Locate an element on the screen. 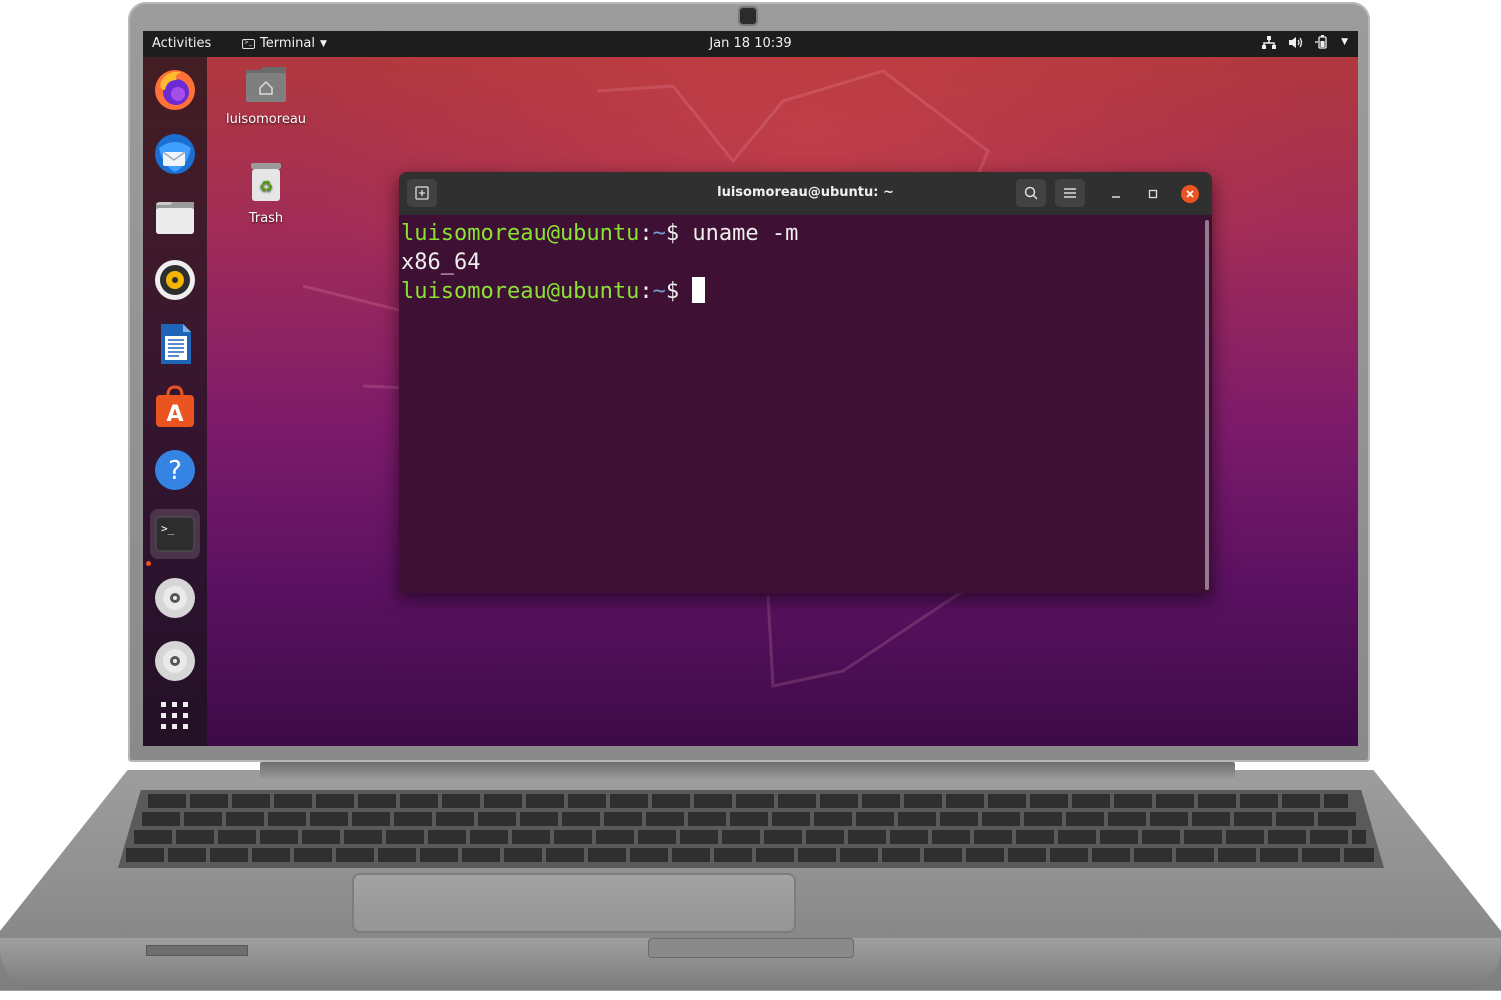 The width and height of the screenshot is (1501, 1000). files-icon is located at coordinates (175, 218).